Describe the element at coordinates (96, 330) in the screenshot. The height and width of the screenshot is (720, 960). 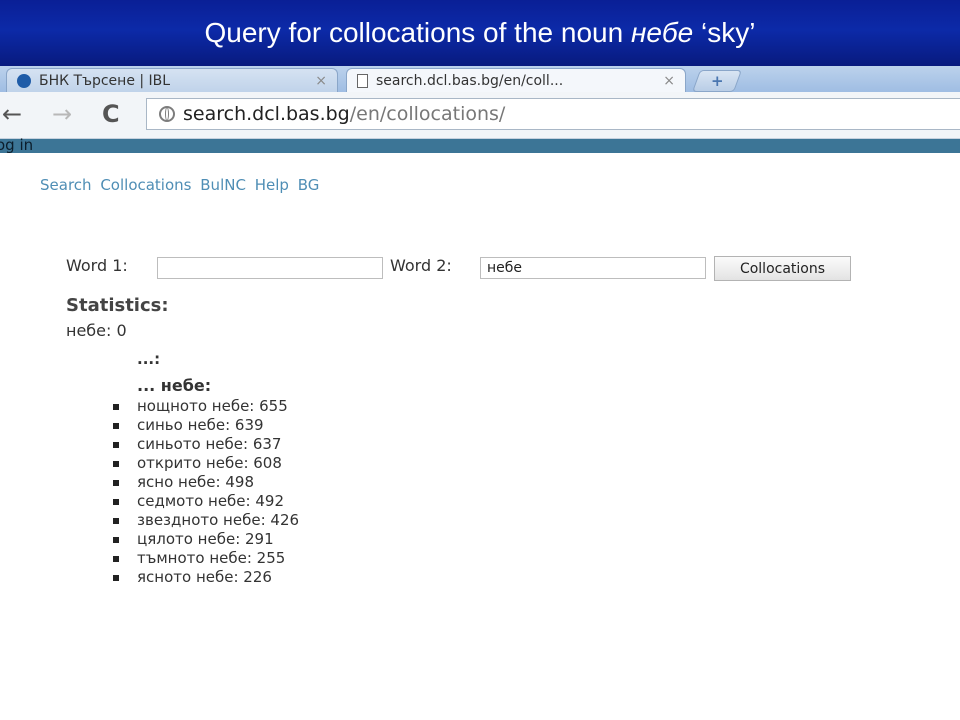
I see `word-total-count: небе: 0` at that location.